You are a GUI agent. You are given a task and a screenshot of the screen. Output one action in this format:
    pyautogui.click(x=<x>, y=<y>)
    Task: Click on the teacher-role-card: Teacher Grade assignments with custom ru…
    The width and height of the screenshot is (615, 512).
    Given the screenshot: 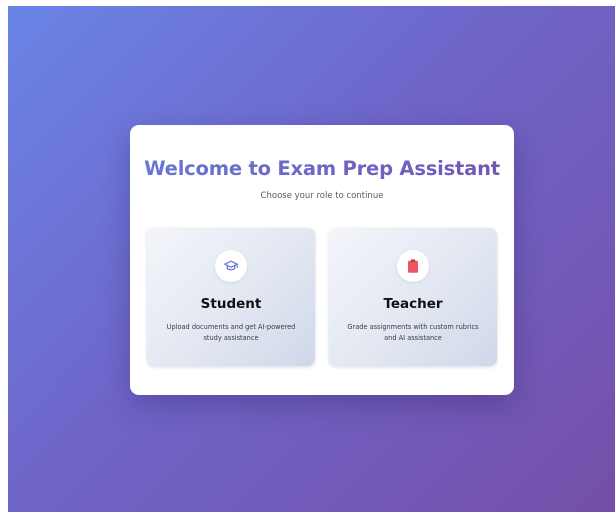 What is the action you would take?
    pyautogui.click(x=413, y=297)
    